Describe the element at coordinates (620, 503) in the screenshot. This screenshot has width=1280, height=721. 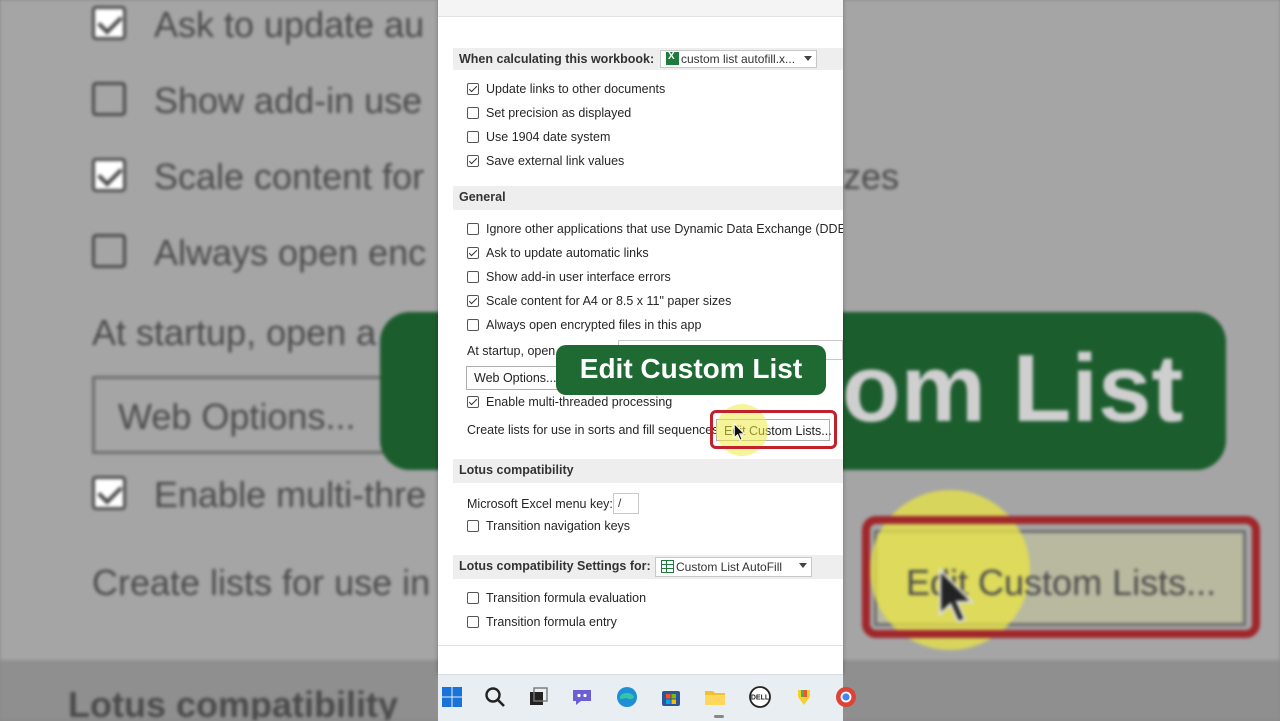
I see `menu-key-value: /` at that location.